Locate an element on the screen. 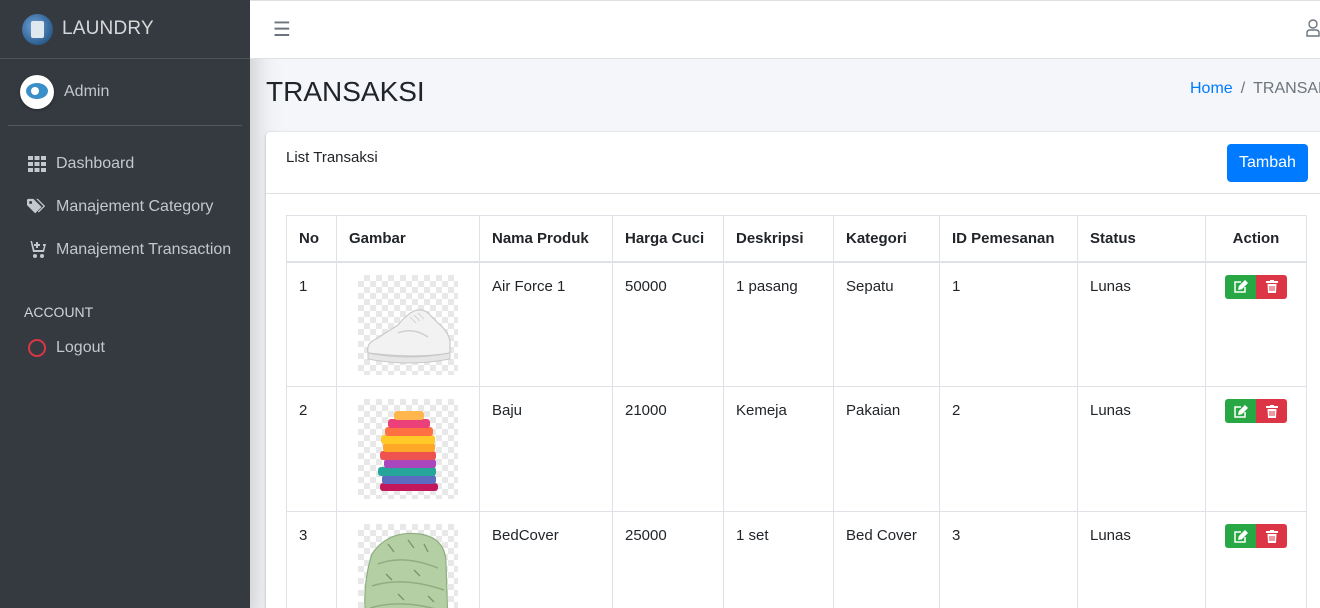  sidebar-item-category: Manajement Category is located at coordinates (125, 206).